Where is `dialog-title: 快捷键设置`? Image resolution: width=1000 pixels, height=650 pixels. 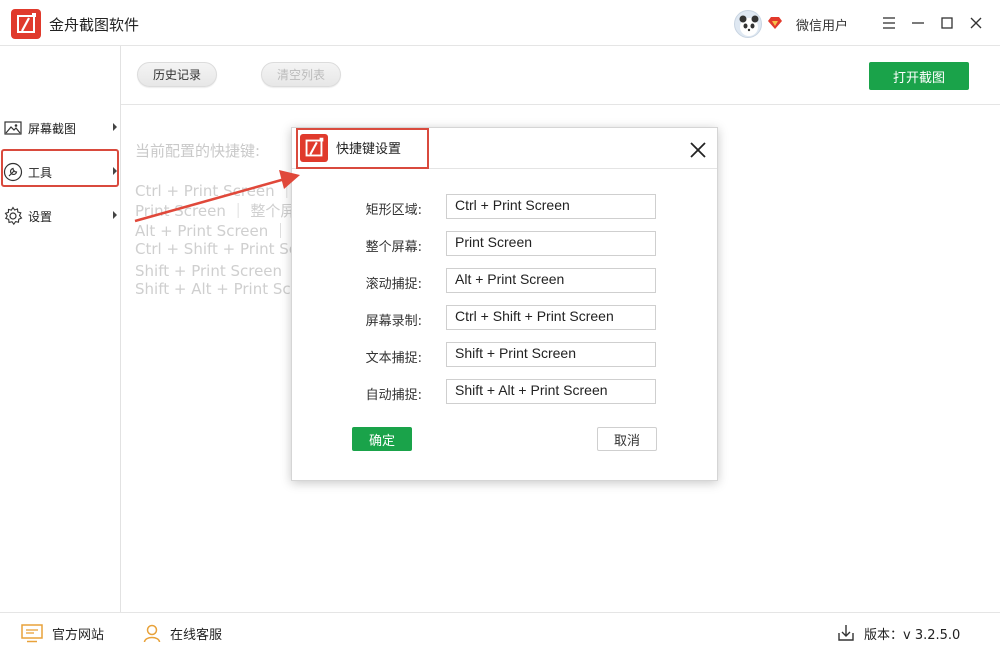 dialog-title: 快捷键设置 is located at coordinates (369, 149).